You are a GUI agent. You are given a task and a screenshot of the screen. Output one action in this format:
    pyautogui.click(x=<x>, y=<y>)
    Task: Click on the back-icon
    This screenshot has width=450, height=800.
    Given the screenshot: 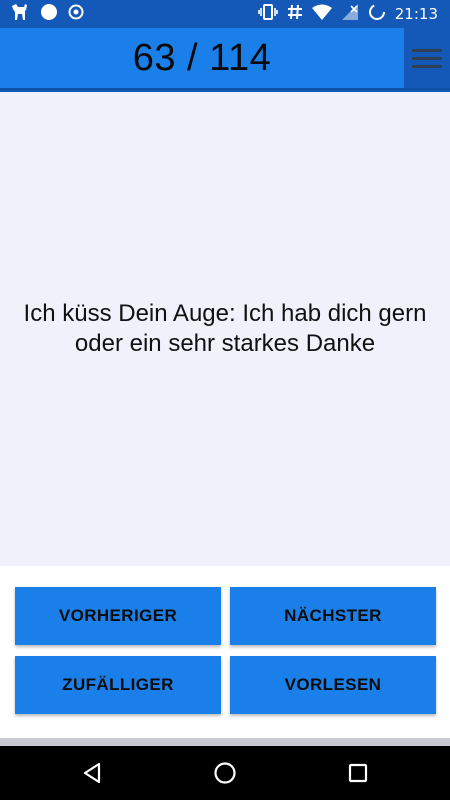 What is the action you would take?
    pyautogui.click(x=92, y=773)
    